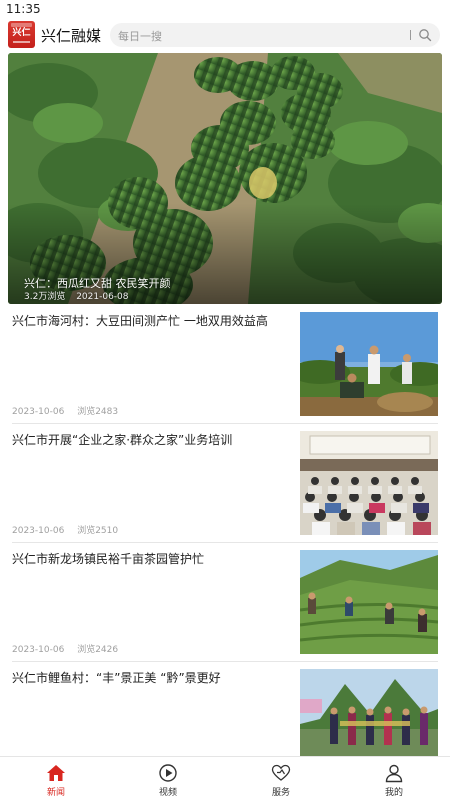 This screenshot has width=450, height=800. I want to click on search-input: 每日一搜, so click(275, 35).